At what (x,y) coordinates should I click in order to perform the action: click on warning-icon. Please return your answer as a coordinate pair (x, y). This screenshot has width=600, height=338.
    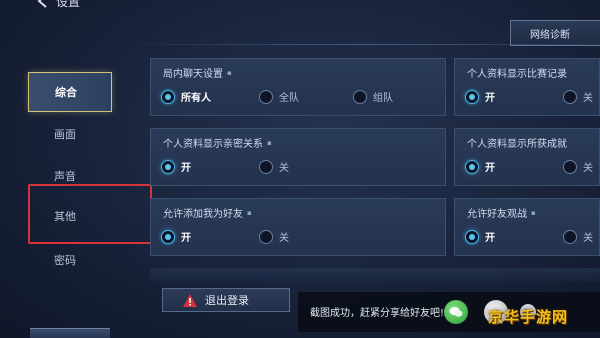
    Looking at the image, I should click on (190, 300).